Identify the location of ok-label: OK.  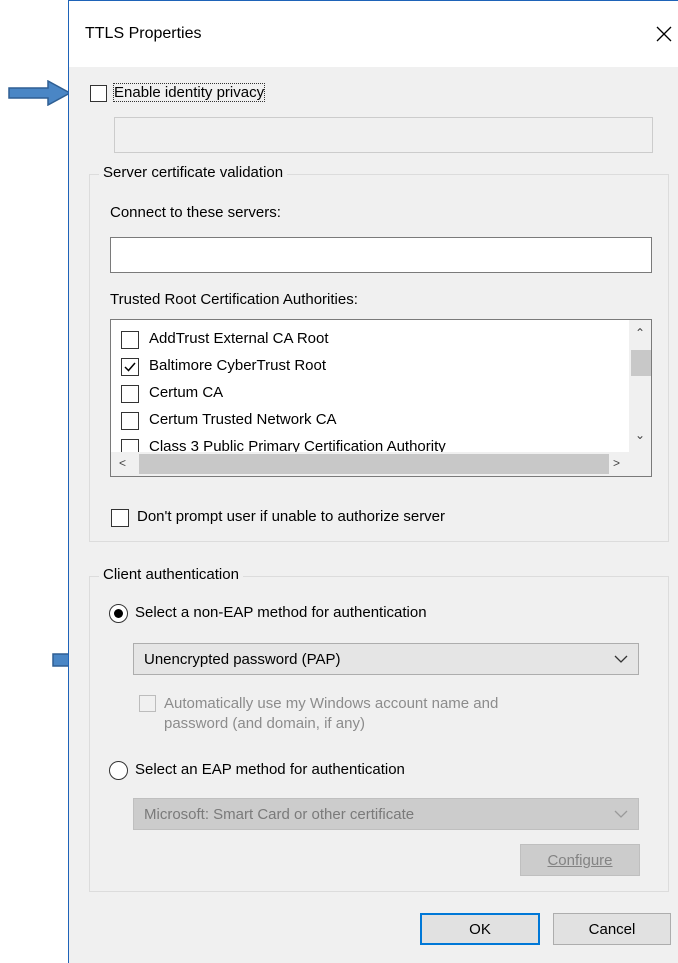
(480, 929).